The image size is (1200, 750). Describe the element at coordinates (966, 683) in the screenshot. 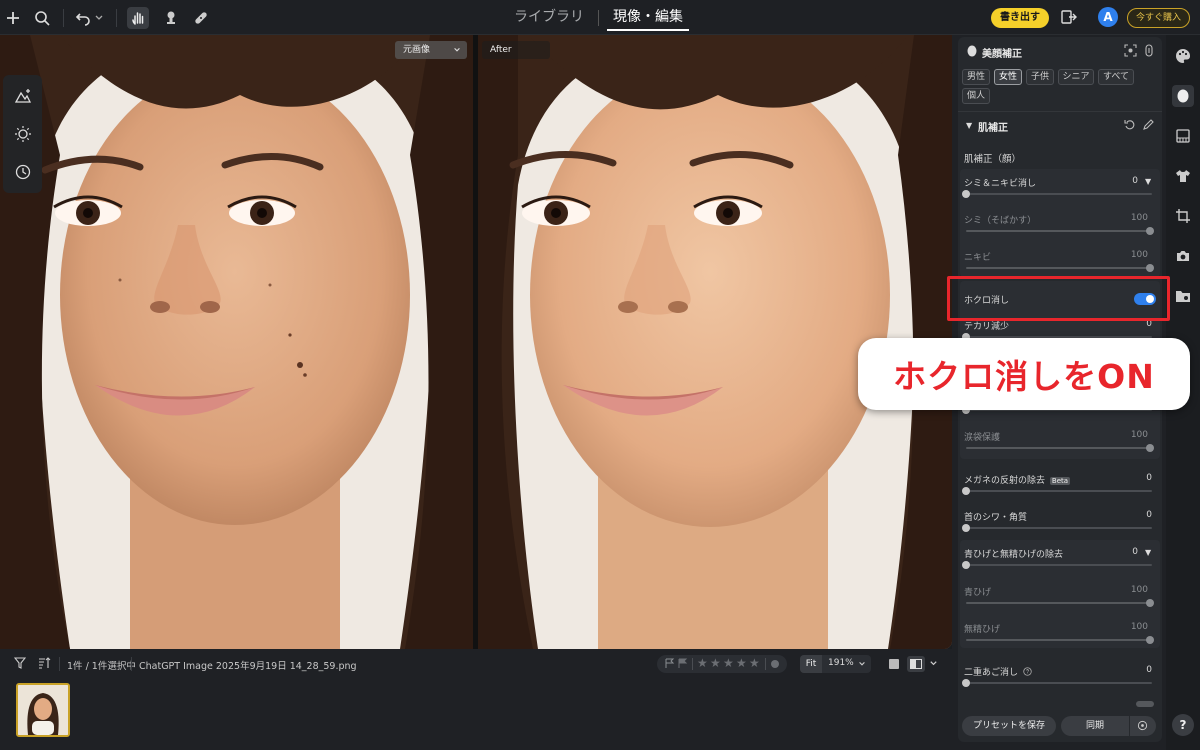

I see `double-chin-slider-knob` at that location.